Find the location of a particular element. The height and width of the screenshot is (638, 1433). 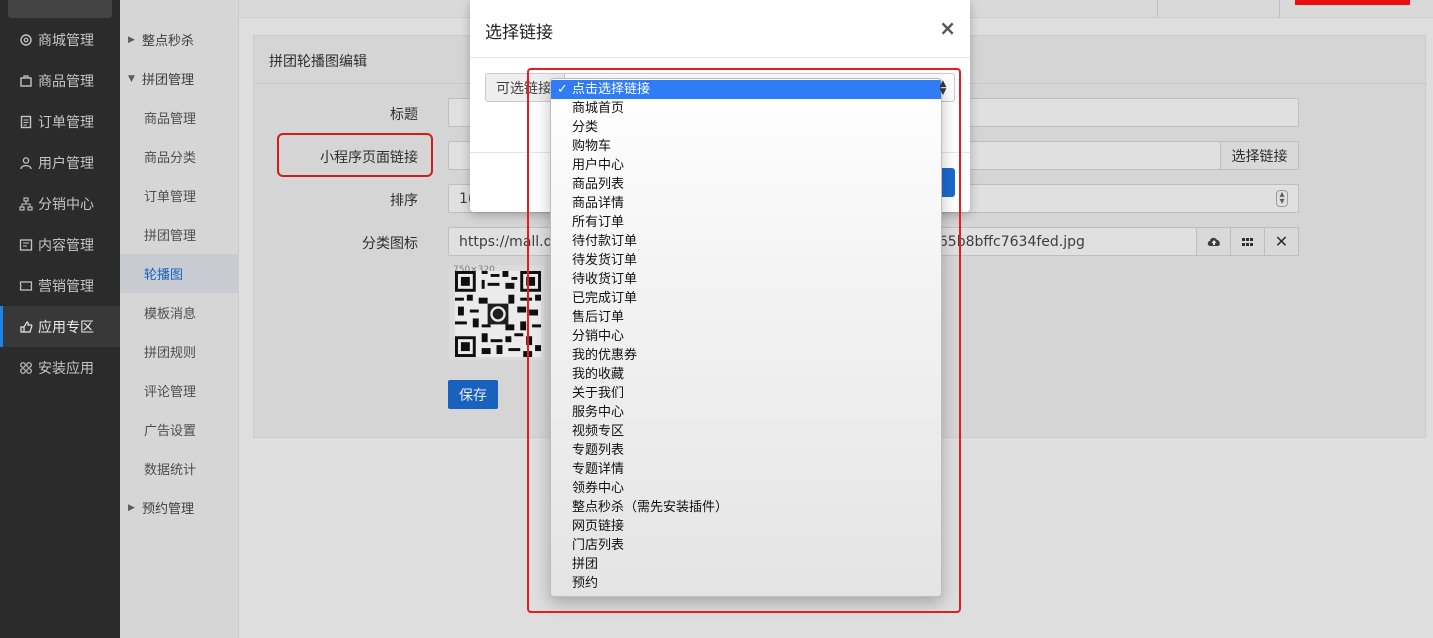

close-icon: × is located at coordinates (947, 28).